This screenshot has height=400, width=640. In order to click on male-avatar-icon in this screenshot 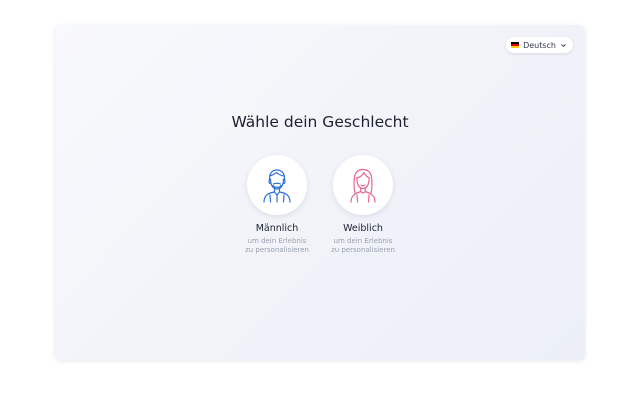, I will do `click(277, 186)`.